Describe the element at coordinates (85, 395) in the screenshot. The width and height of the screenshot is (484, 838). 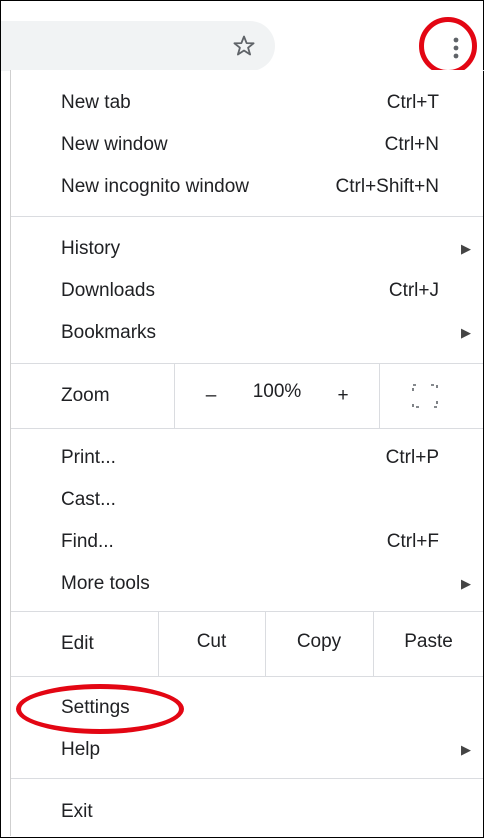
I see `zoom-label: Zoom` at that location.